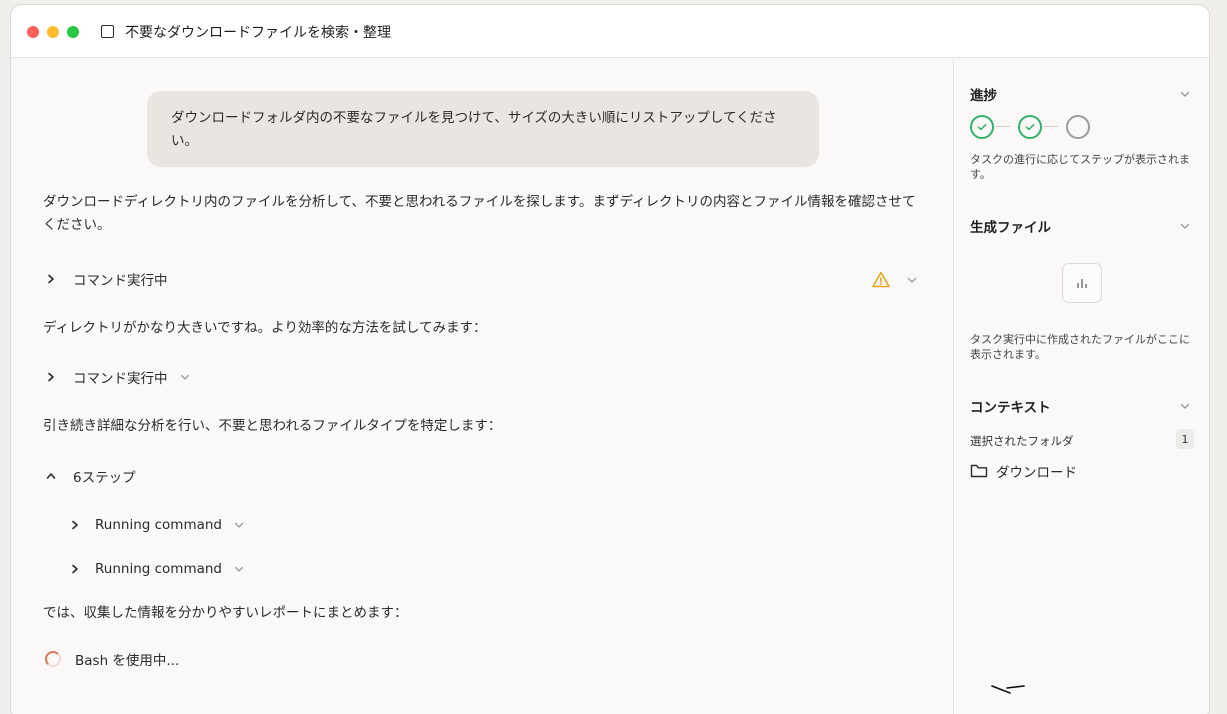 Image resolution: width=1227 pixels, height=714 pixels. I want to click on cursor-mark-icon, so click(1010, 691).